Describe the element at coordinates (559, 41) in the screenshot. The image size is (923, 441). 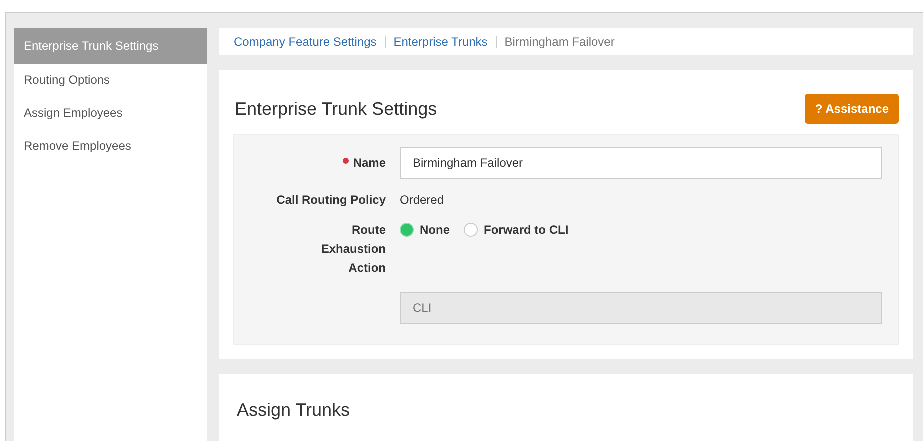
I see `breadcrumb-current: Birmingham Failover` at that location.